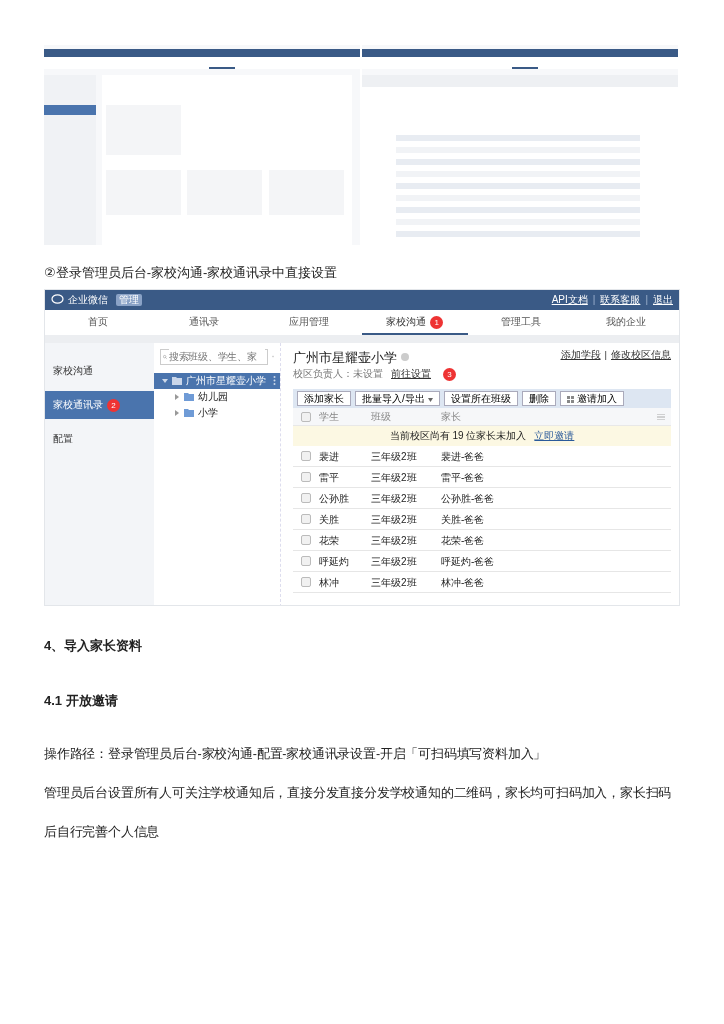 The width and height of the screenshot is (724, 1024). Describe the element at coordinates (274, 380) in the screenshot. I see `more-icon` at that location.